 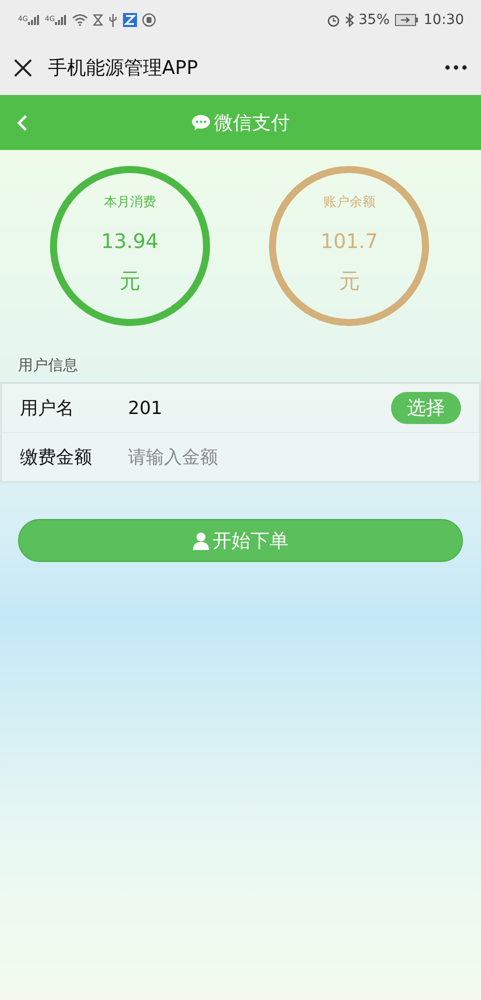 I want to click on header-title: 微信支付, so click(x=252, y=123).